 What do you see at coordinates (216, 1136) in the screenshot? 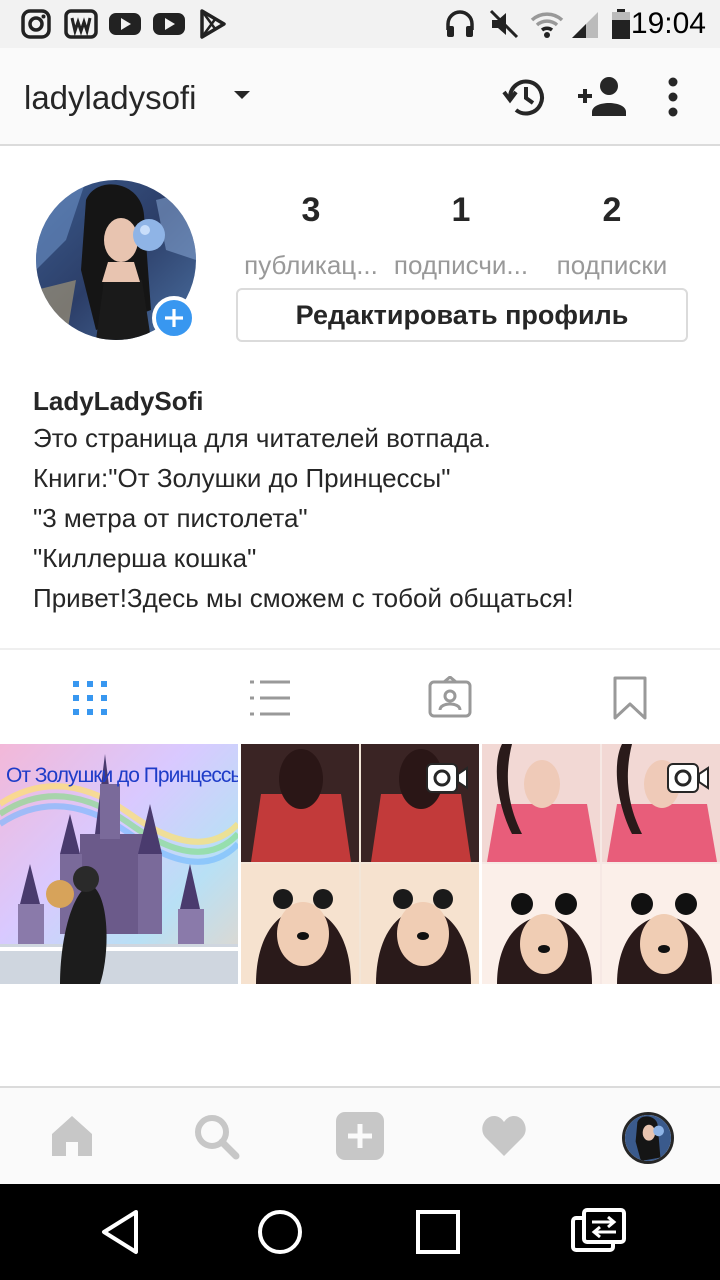
I see `search-icon` at bounding box center [216, 1136].